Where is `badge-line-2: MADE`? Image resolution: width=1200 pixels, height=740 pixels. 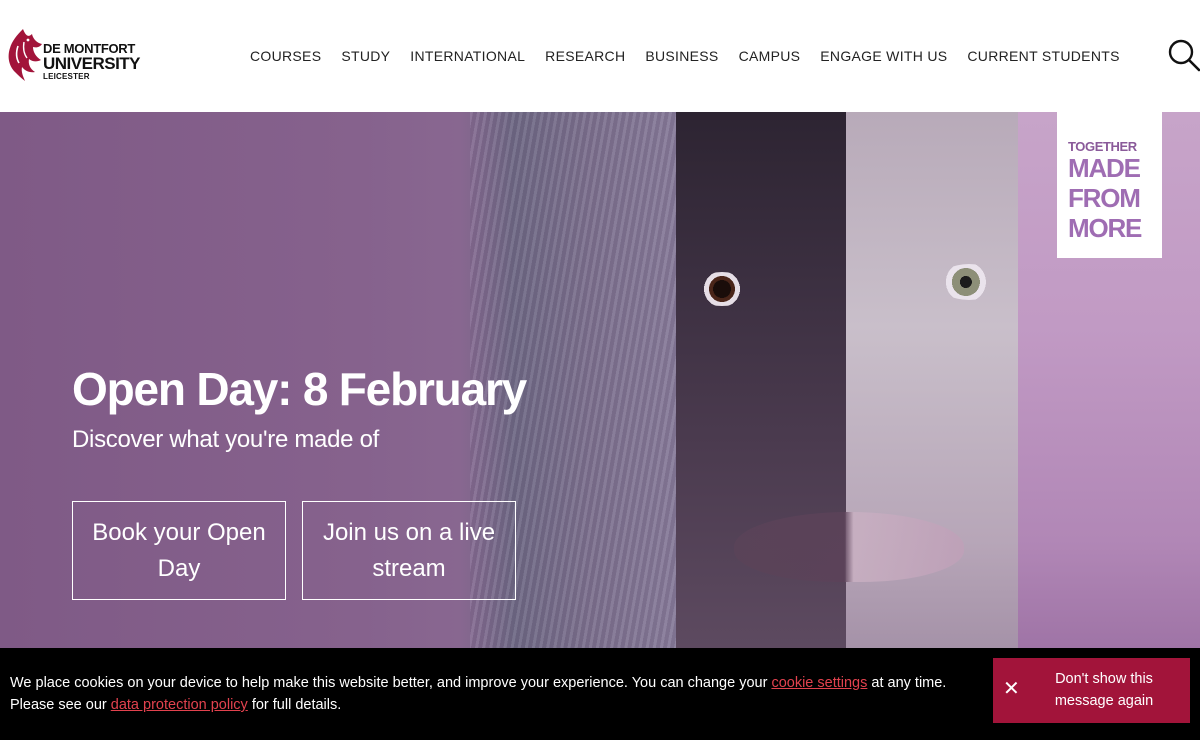 badge-line-2: MADE is located at coordinates (1104, 168).